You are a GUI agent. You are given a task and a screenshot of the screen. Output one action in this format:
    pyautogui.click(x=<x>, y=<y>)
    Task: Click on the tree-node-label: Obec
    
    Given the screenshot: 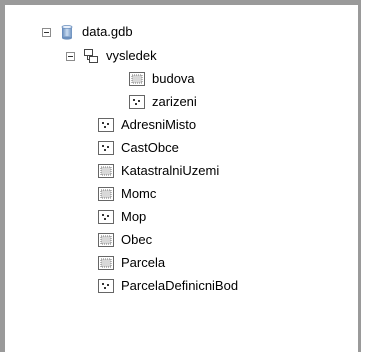 What is the action you would take?
    pyautogui.click(x=137, y=239)
    